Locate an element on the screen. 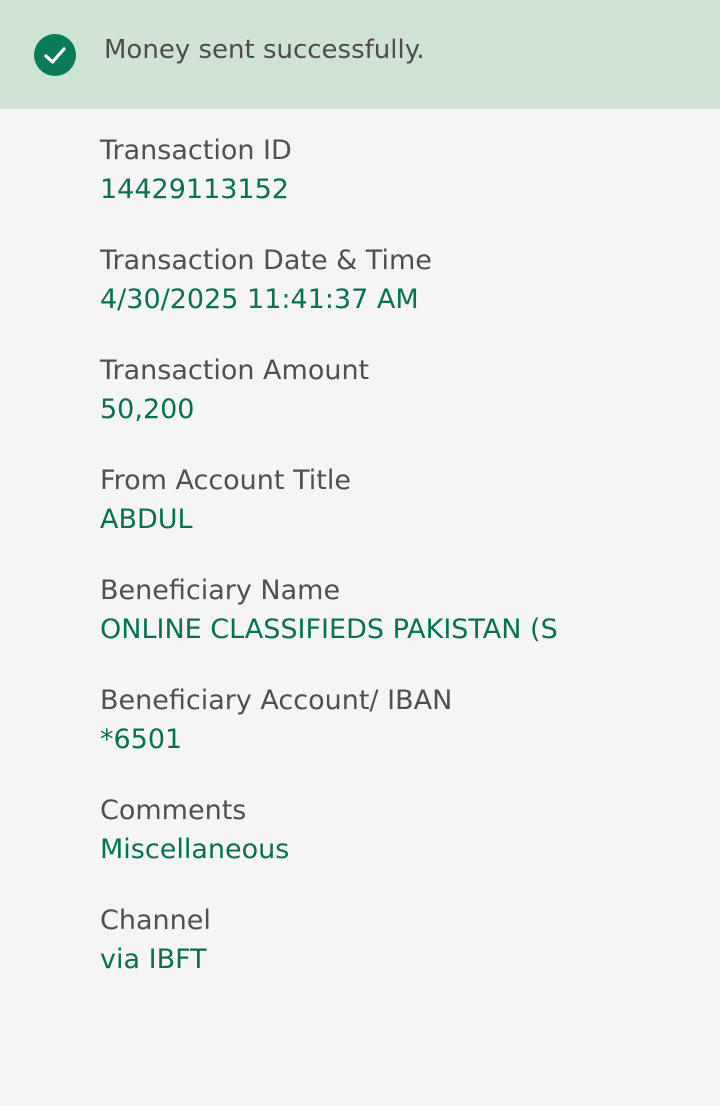 This screenshot has width=720, height=1106. detail-channel: Channel via IBFT is located at coordinates (400, 959).